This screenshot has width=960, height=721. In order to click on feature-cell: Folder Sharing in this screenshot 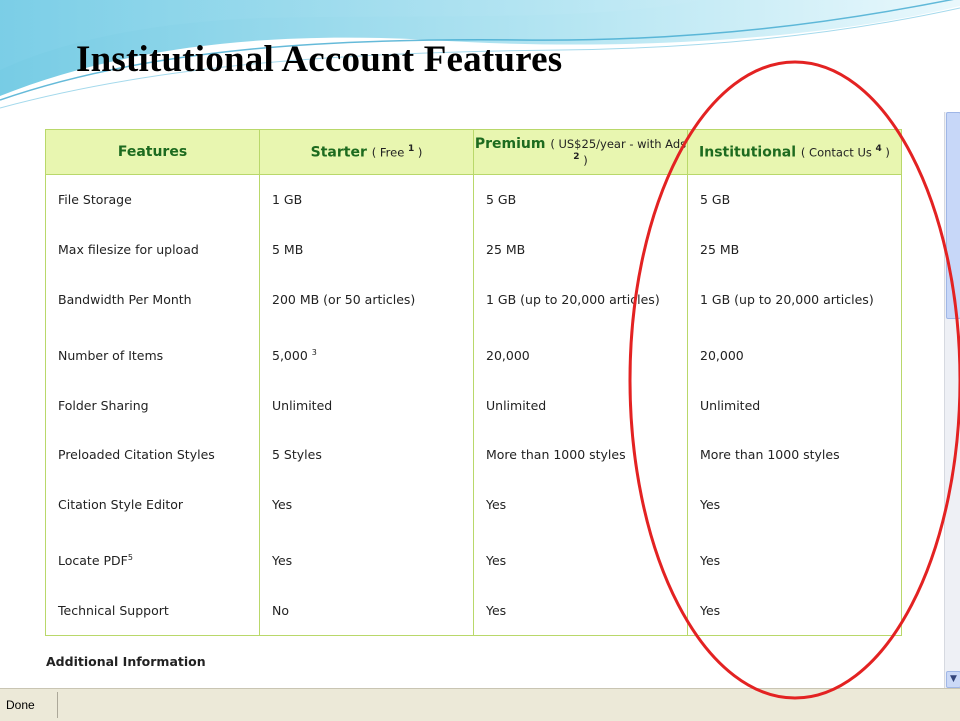, I will do `click(152, 405)`.